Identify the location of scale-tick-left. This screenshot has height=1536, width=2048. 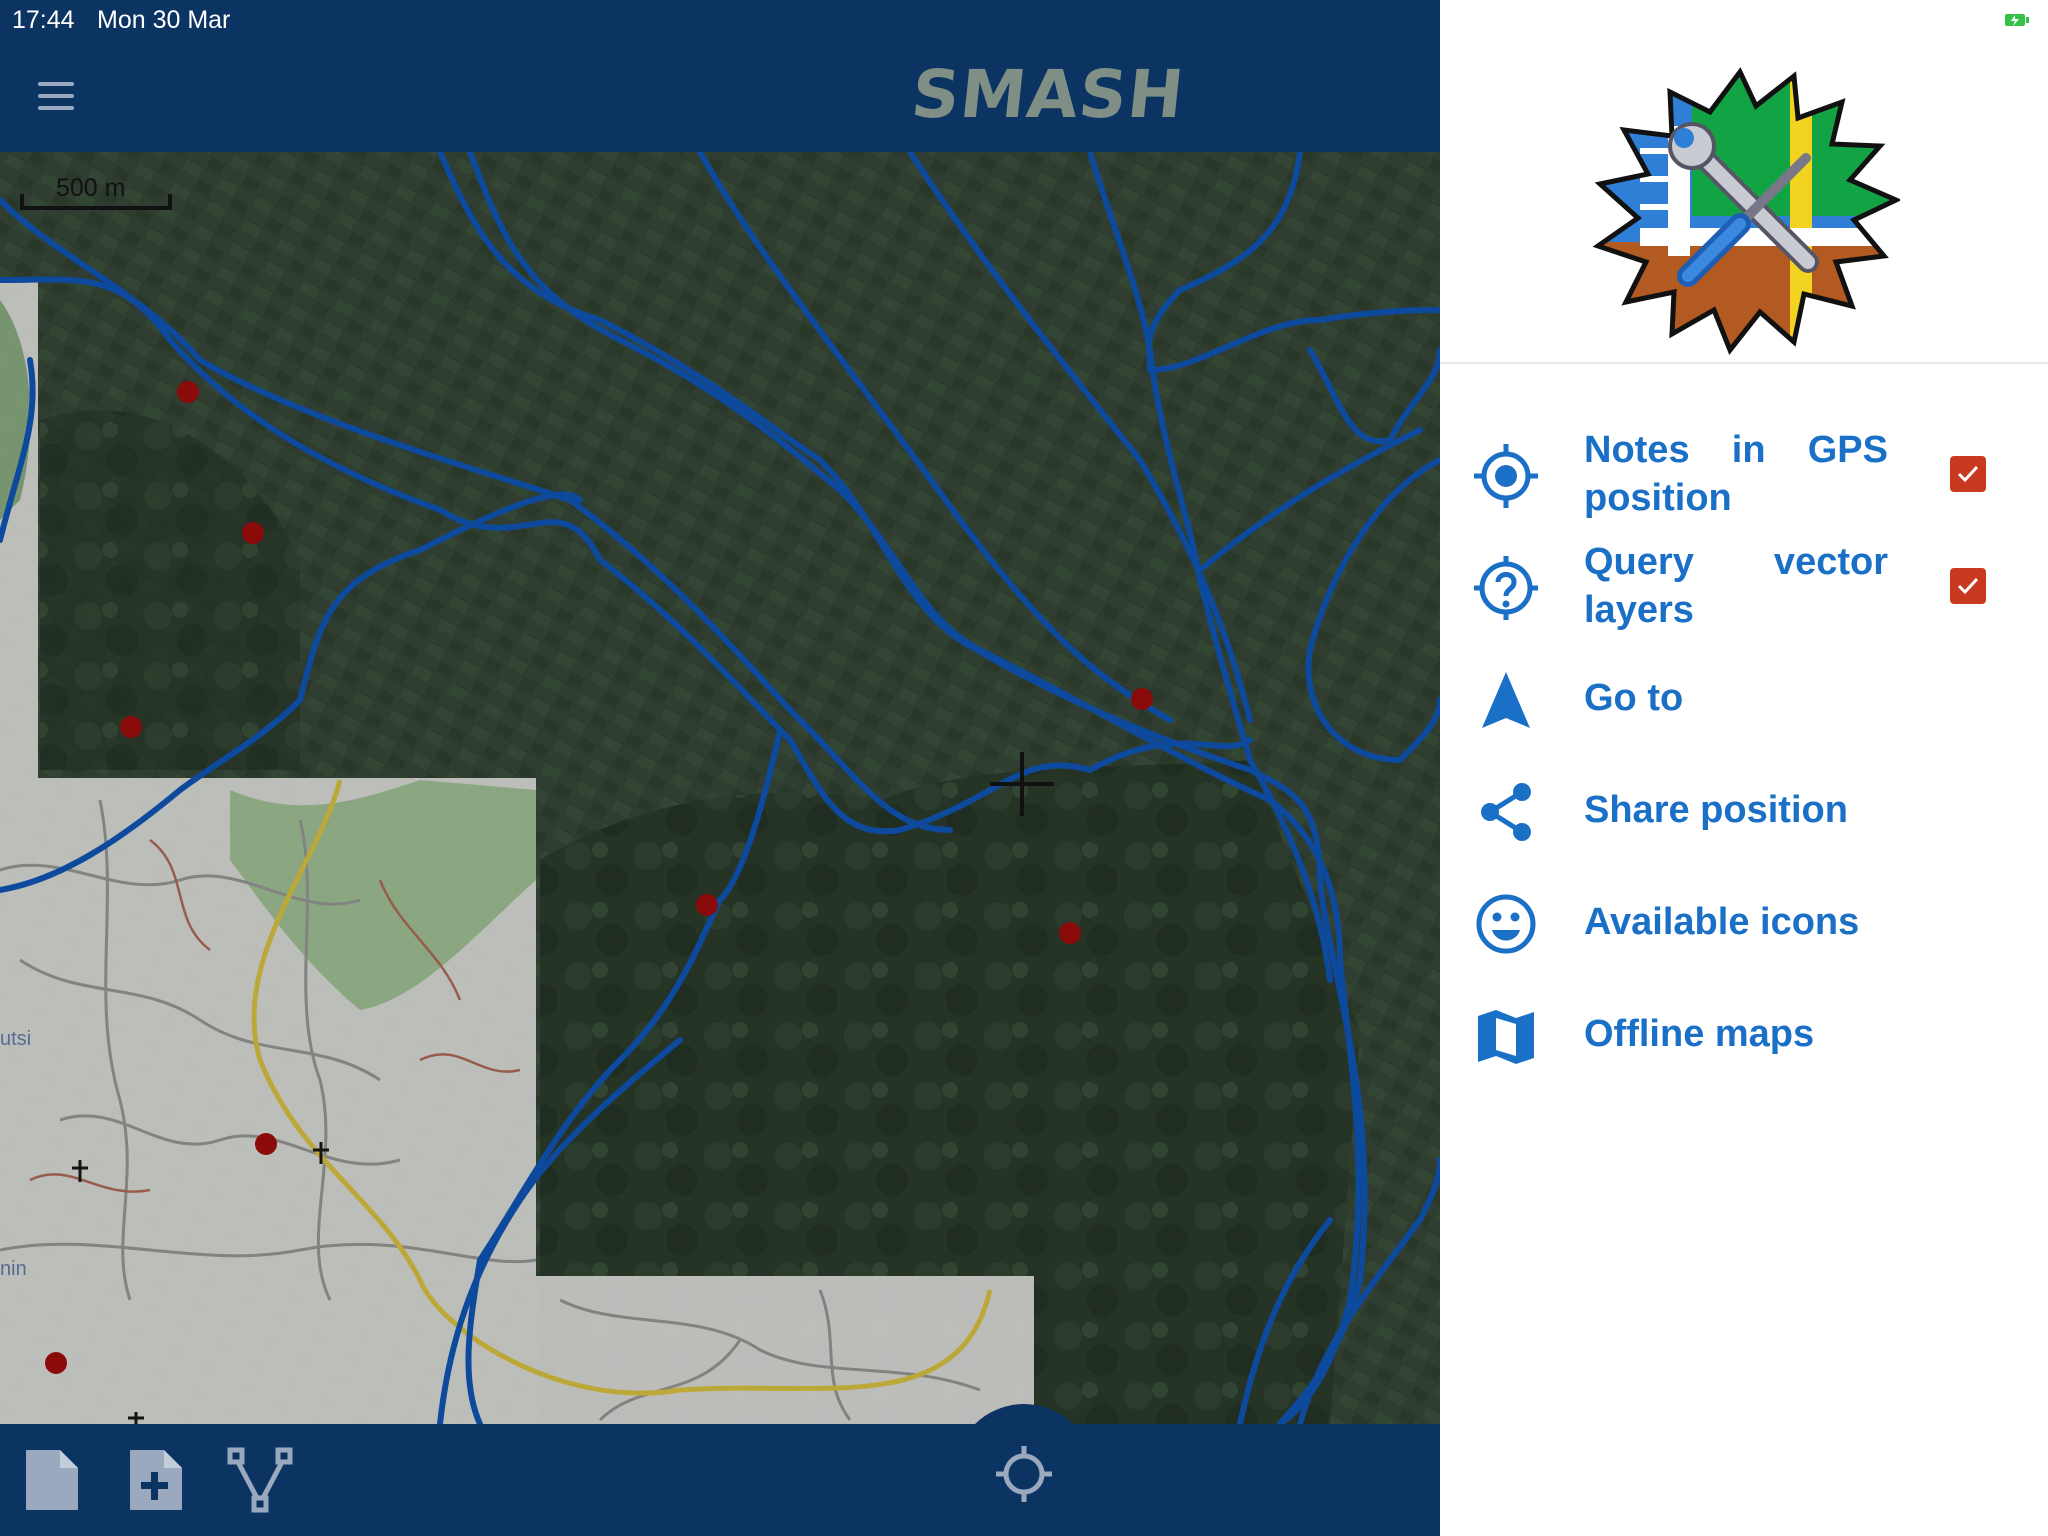
(22, 202).